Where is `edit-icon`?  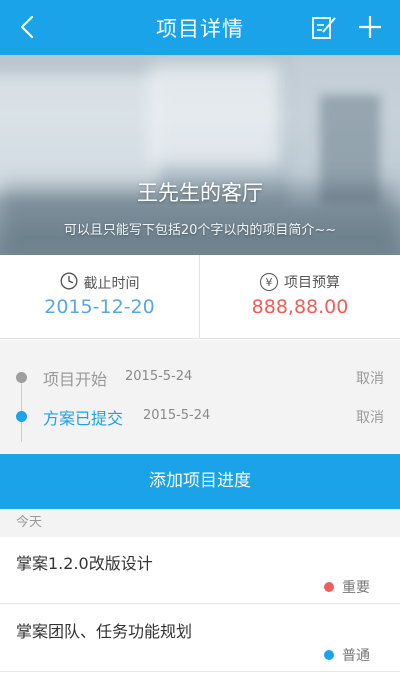
edit-icon is located at coordinates (324, 27).